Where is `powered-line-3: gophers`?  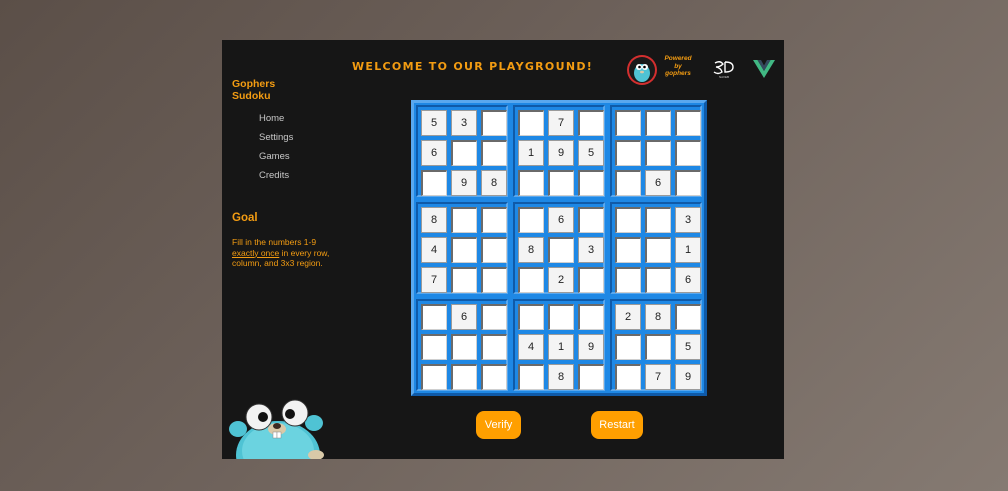
powered-line-3: gophers is located at coordinates (678, 73).